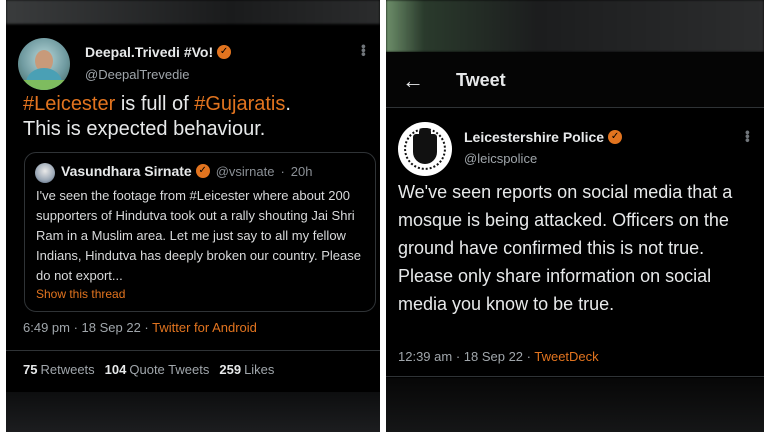 This screenshot has height=432, width=768. What do you see at coordinates (67, 369) in the screenshot?
I see `retweets-label: Retweets` at bounding box center [67, 369].